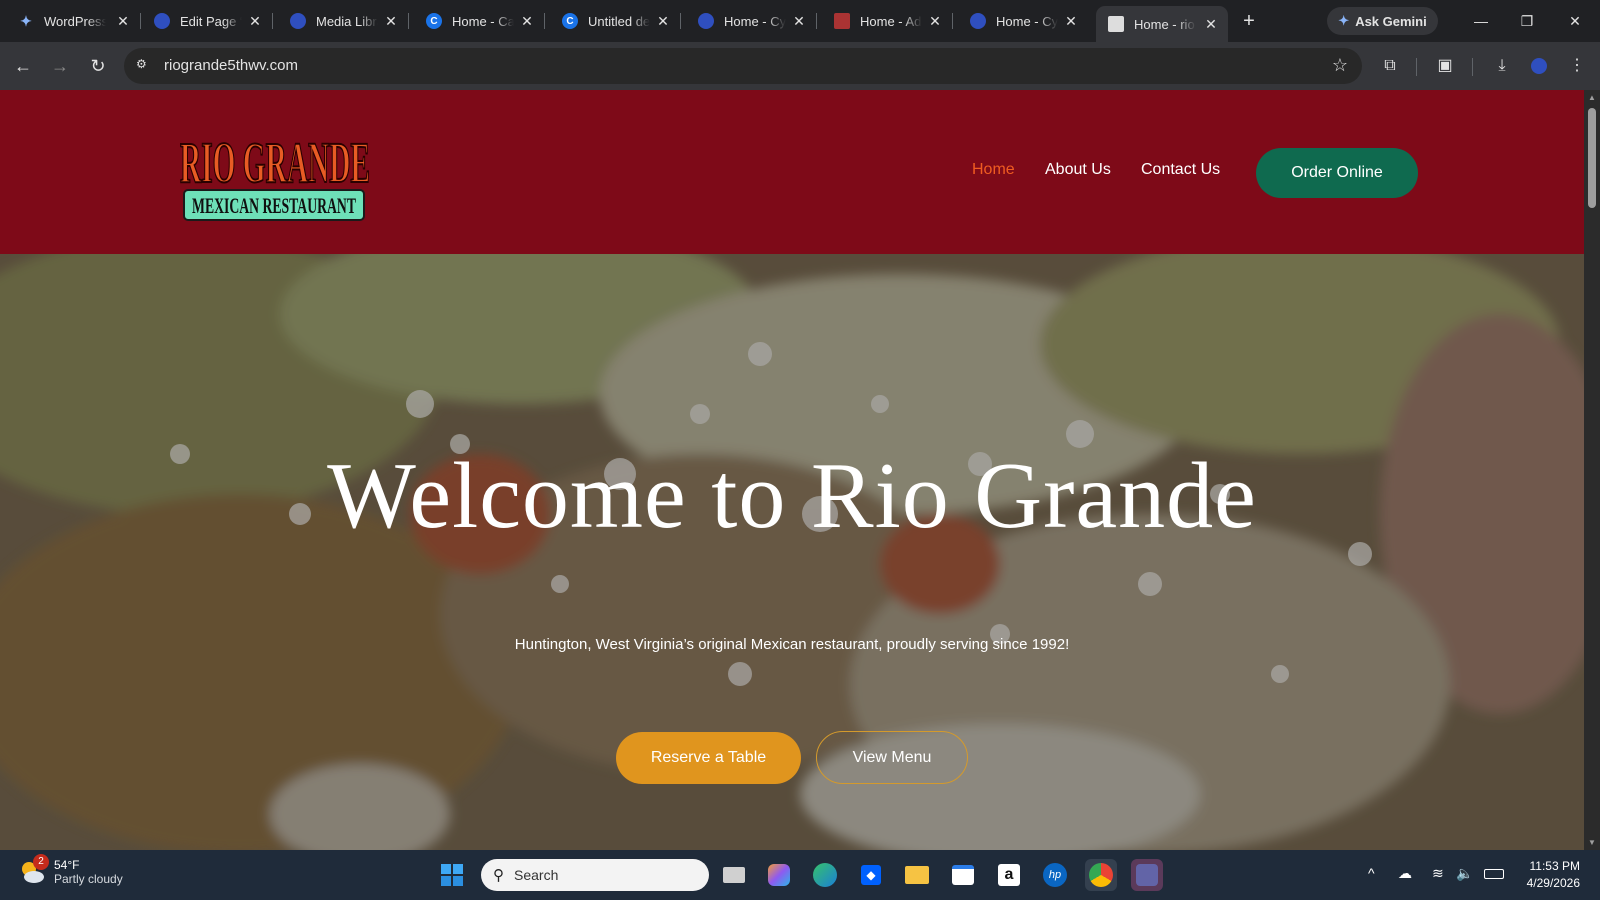 The height and width of the screenshot is (900, 1600). What do you see at coordinates (60, 66) in the screenshot?
I see `forward-button: →` at bounding box center [60, 66].